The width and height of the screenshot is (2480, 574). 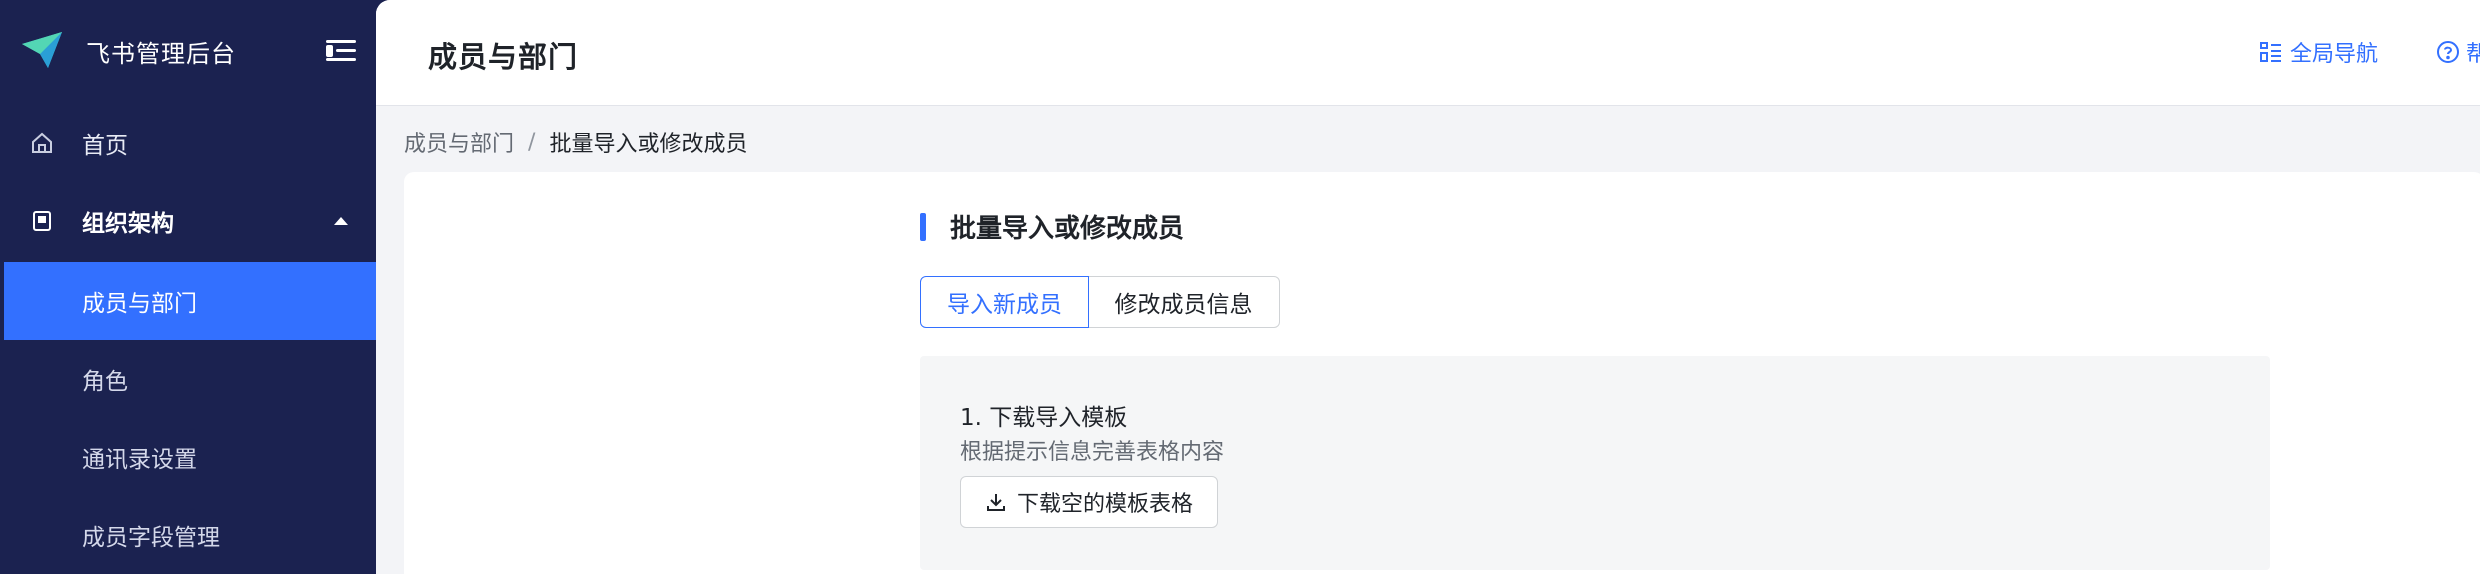 What do you see at coordinates (2448, 52) in the screenshot?
I see `question-circle-icon` at bounding box center [2448, 52].